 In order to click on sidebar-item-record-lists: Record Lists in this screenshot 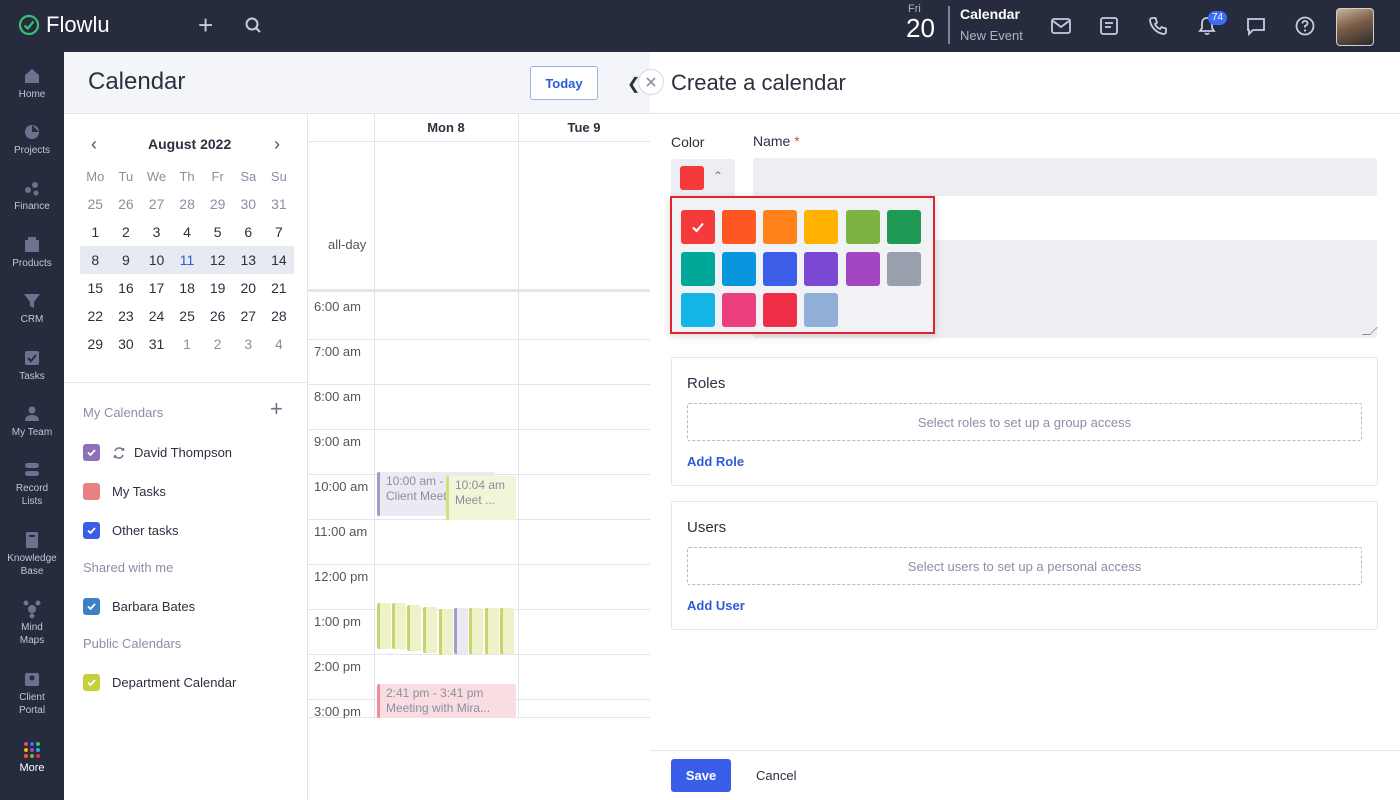, I will do `click(32, 484)`.